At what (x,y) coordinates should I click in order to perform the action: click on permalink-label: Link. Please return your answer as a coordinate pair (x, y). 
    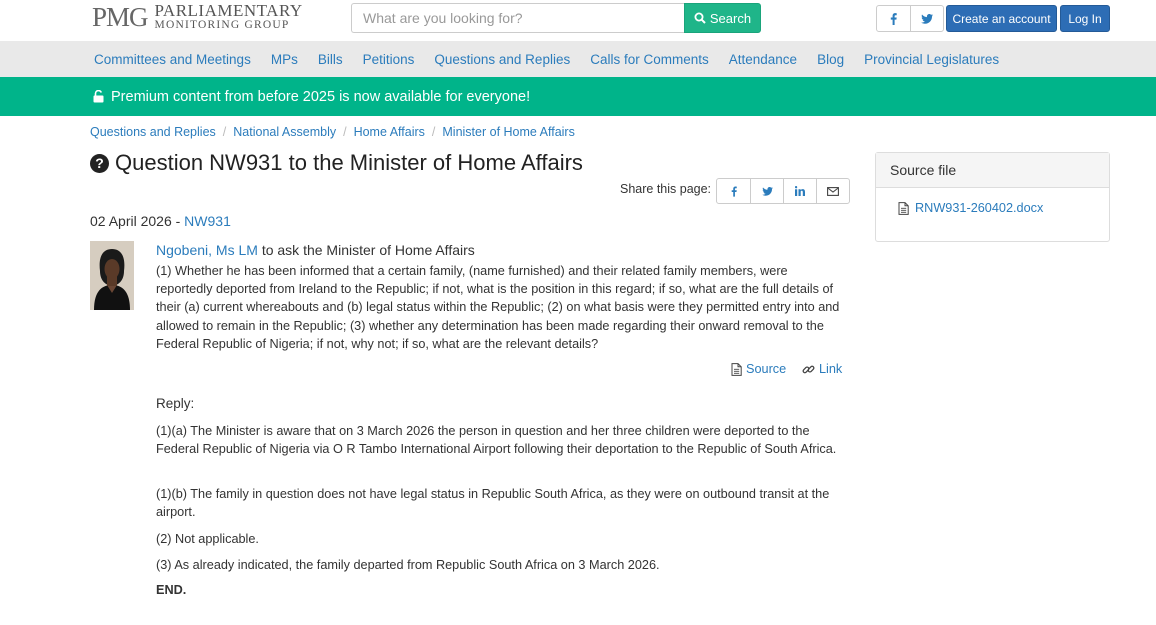
    Looking at the image, I should click on (831, 369).